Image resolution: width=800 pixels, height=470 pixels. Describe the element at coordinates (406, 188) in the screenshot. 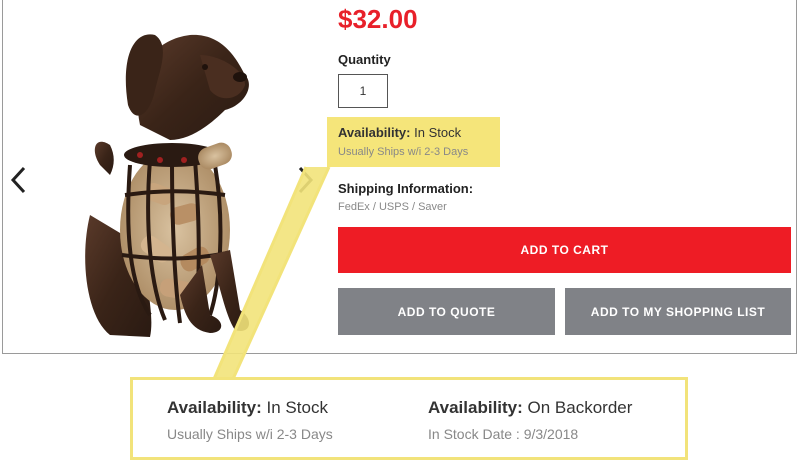

I see `shipping-label: Shipping Information:` at that location.